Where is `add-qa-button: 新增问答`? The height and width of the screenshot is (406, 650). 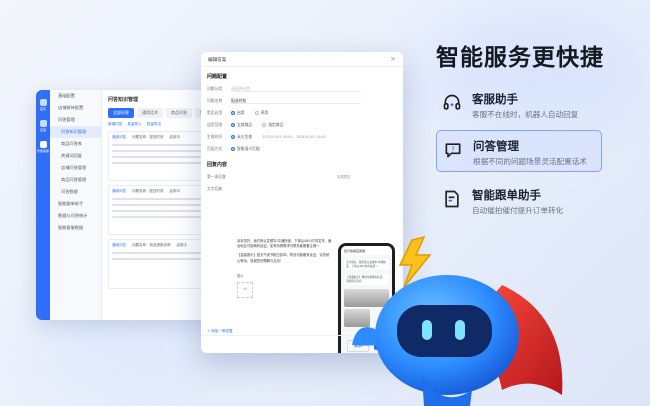 add-qa-button: 新增问答 is located at coordinates (115, 124).